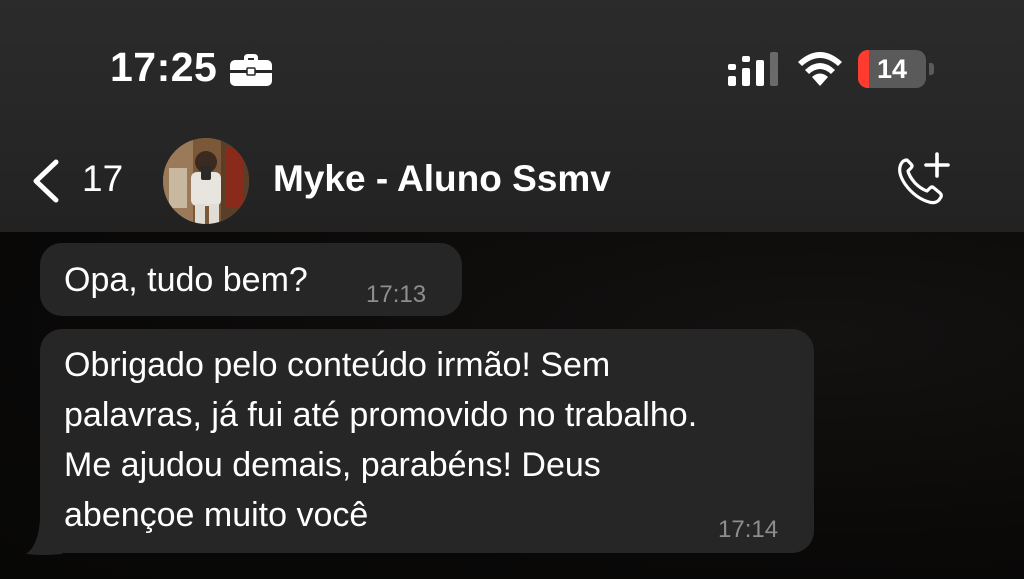  What do you see at coordinates (46, 181) in the screenshot?
I see `chevron-left-icon` at bounding box center [46, 181].